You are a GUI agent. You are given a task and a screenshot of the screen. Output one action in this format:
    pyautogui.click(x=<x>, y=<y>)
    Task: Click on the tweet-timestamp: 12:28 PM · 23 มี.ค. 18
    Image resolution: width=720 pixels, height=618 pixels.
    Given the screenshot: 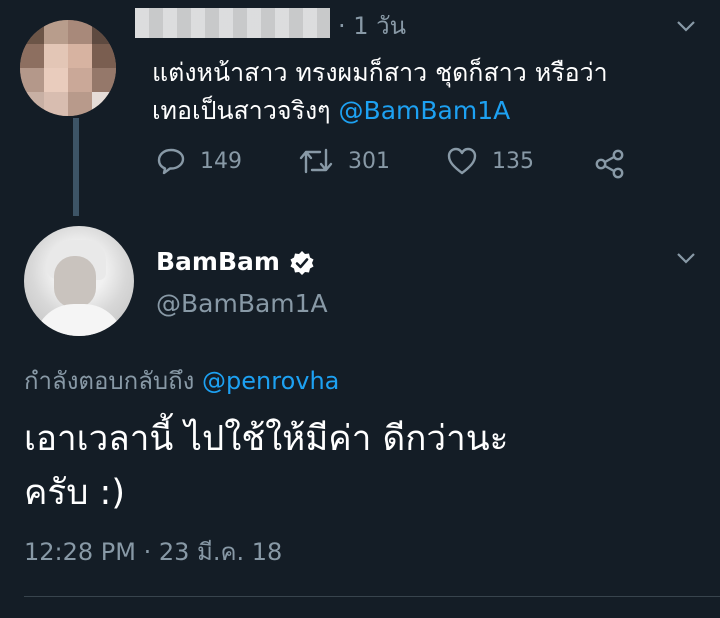 What is the action you would take?
    pyautogui.click(x=153, y=552)
    